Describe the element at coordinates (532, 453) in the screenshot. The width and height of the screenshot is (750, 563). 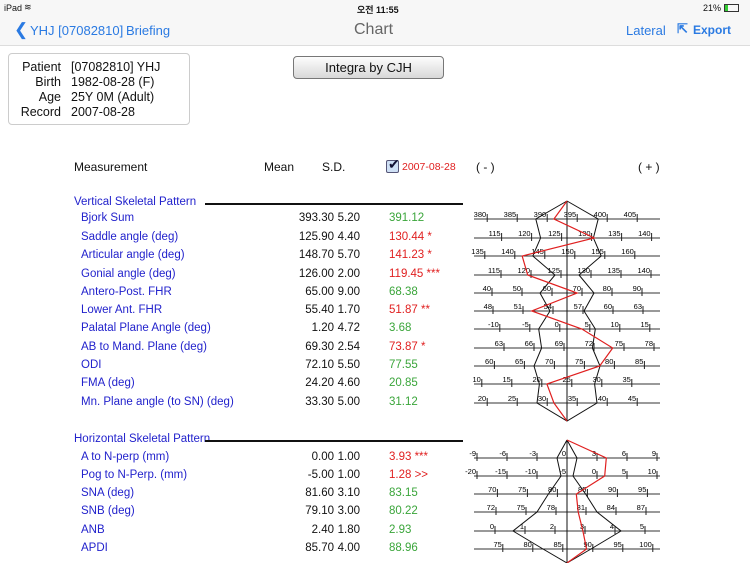
I see `tick-label: -3` at that location.